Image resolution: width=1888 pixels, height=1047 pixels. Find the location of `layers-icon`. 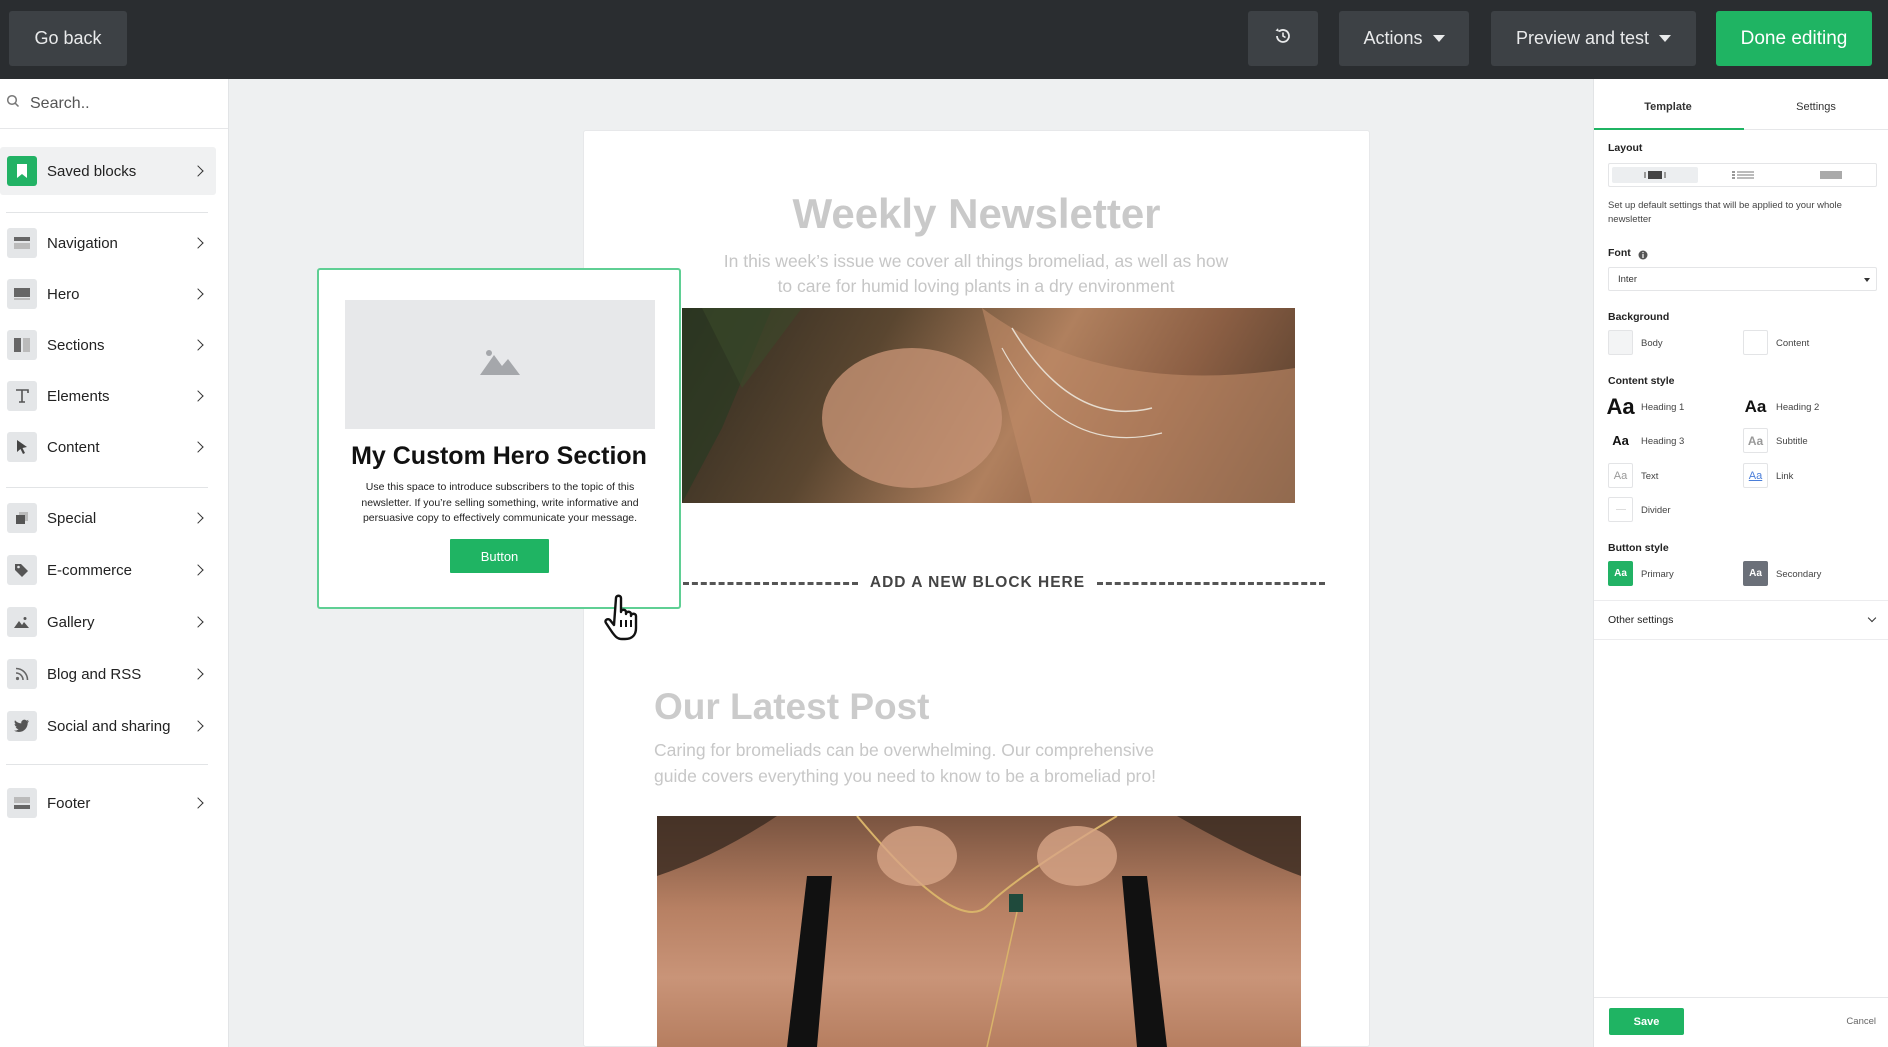

layers-icon is located at coordinates (22, 518).